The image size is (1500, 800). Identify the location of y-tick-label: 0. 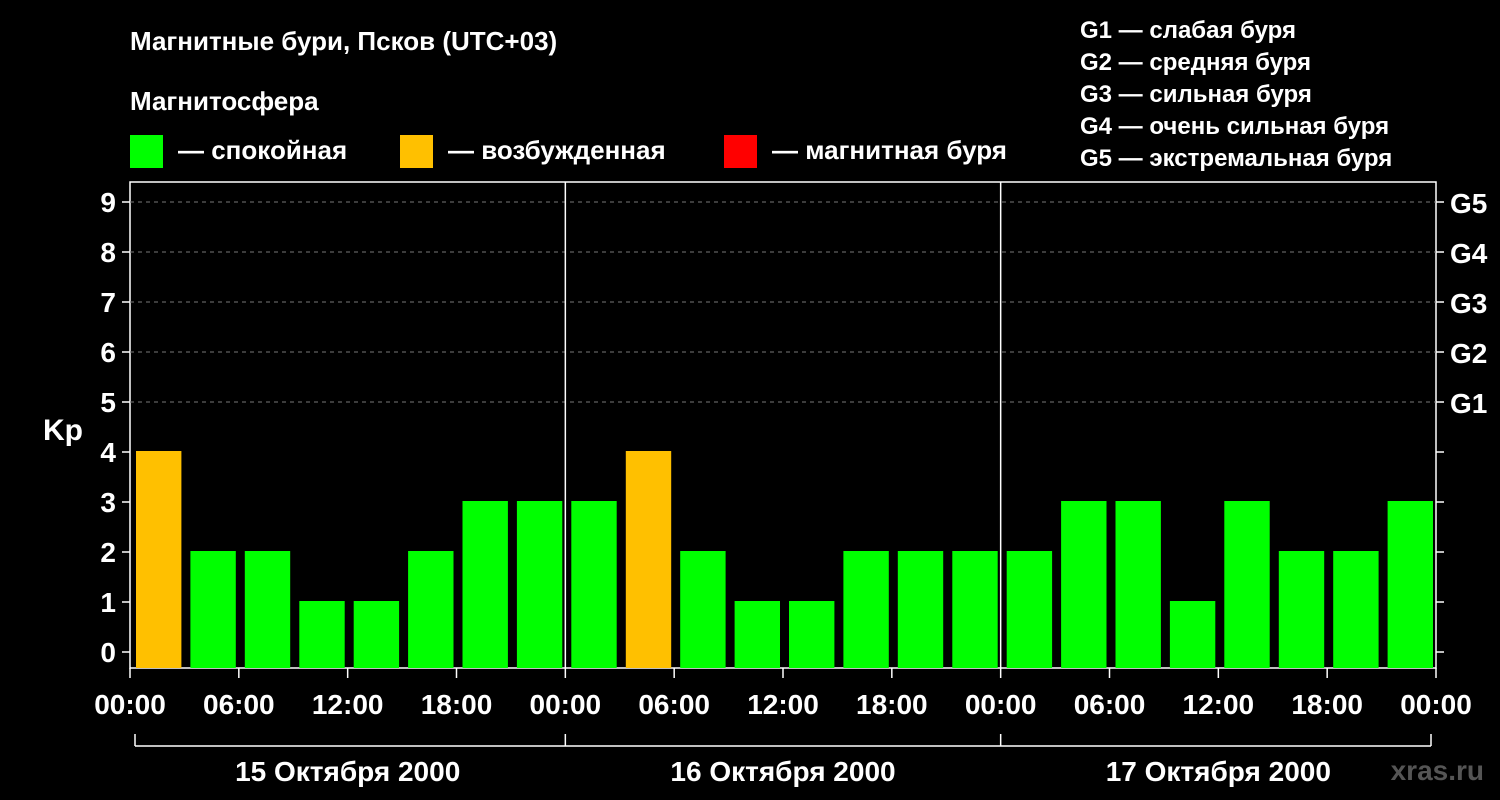
(108, 652).